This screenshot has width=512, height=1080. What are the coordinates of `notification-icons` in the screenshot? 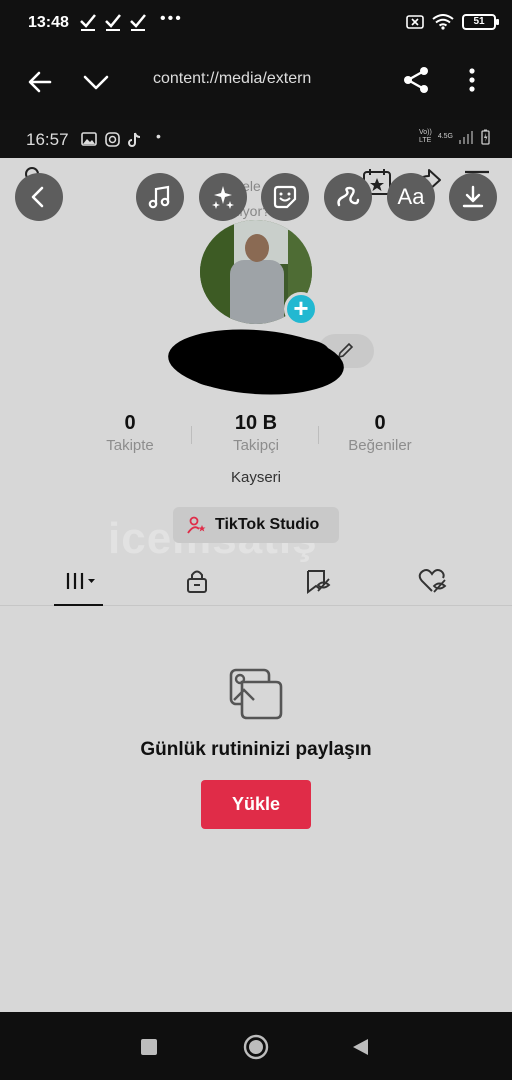 It's located at (113, 22).